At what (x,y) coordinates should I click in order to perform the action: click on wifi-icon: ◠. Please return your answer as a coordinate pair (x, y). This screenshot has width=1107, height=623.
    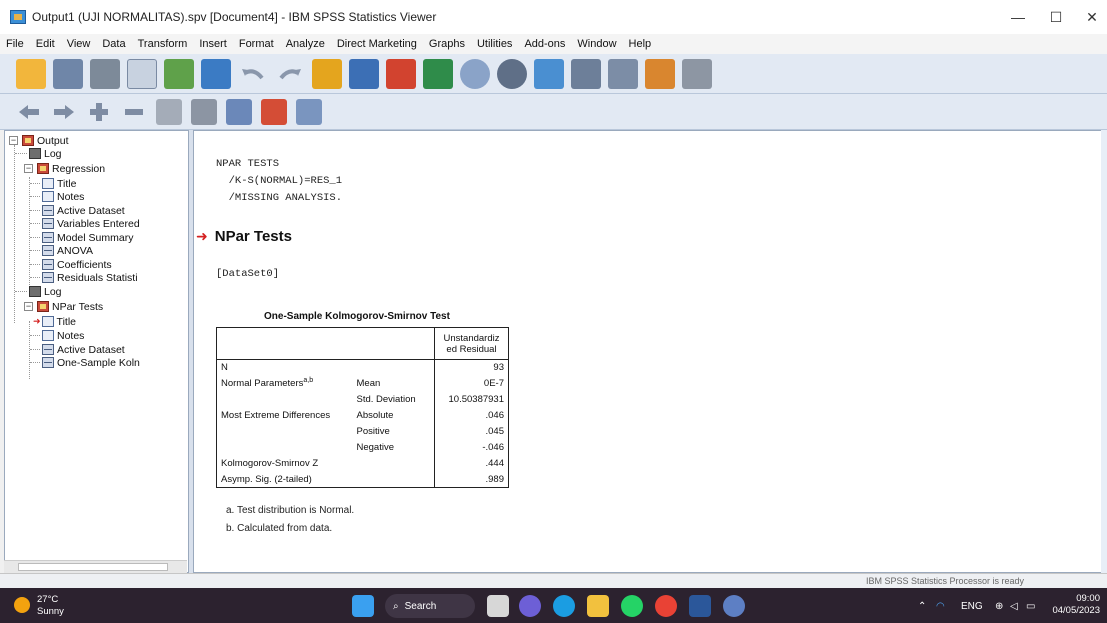
    Looking at the image, I should click on (940, 606).